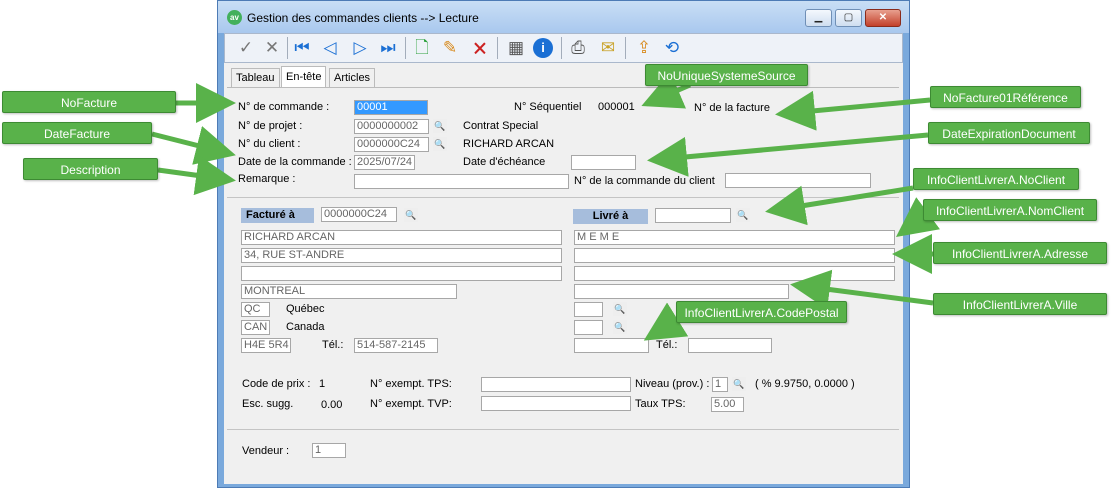 The width and height of the screenshot is (1111, 489). Describe the element at coordinates (89, 102) in the screenshot. I see `callout-nofacture: NoFacture` at that location.